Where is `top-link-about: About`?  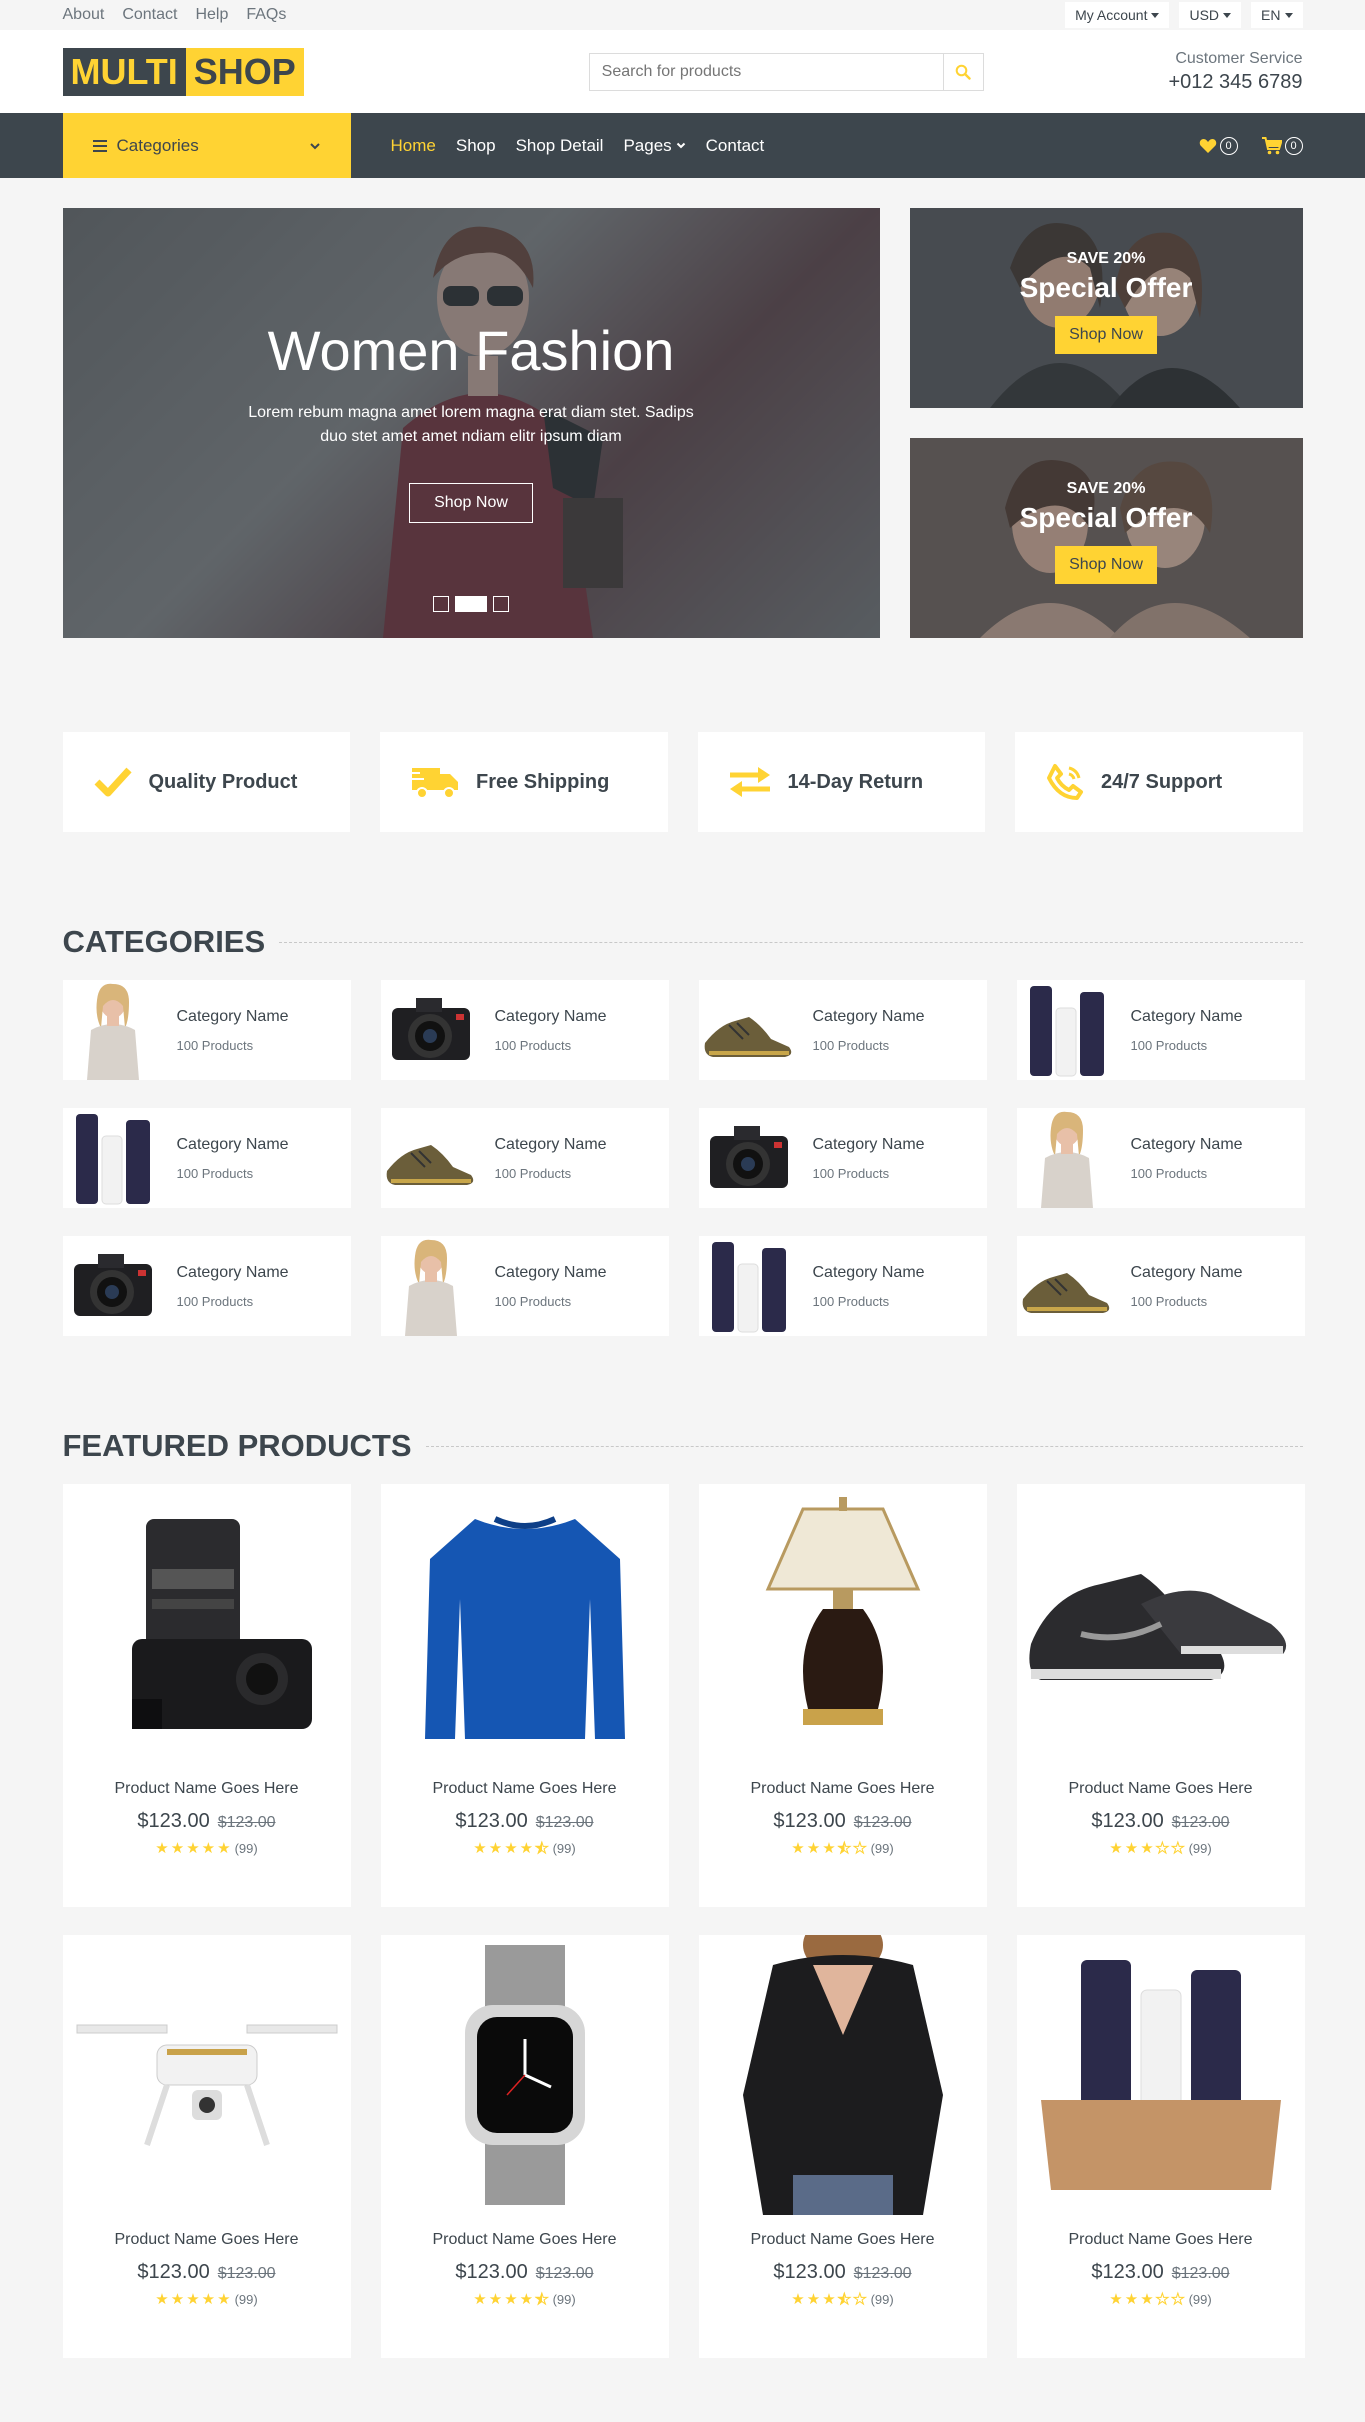
top-link-about: About is located at coordinates (84, 15).